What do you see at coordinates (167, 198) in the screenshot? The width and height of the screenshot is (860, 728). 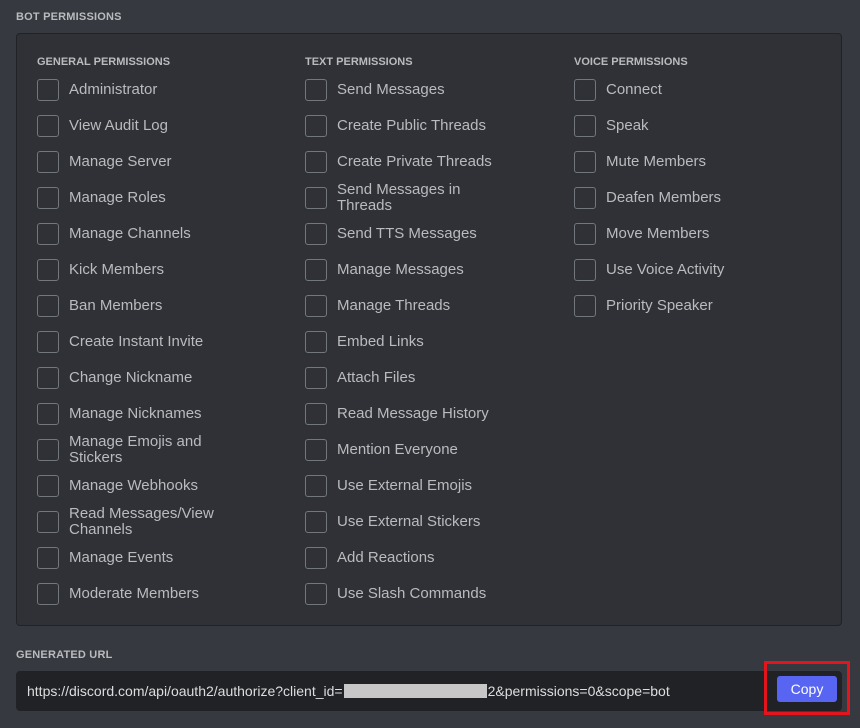 I see `permission-manage-roles: Manage Roles` at bounding box center [167, 198].